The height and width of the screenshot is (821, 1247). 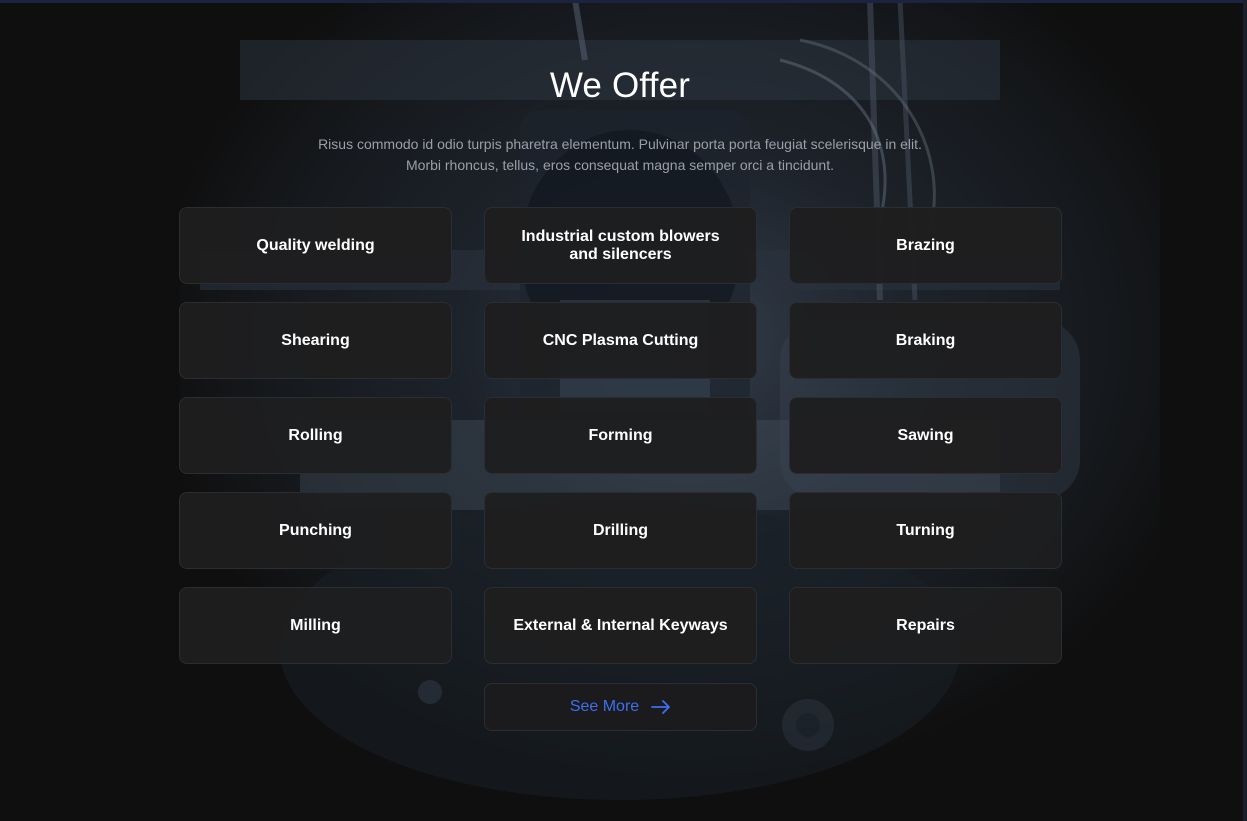 I want to click on service-card-milling: Milling, so click(x=315, y=625).